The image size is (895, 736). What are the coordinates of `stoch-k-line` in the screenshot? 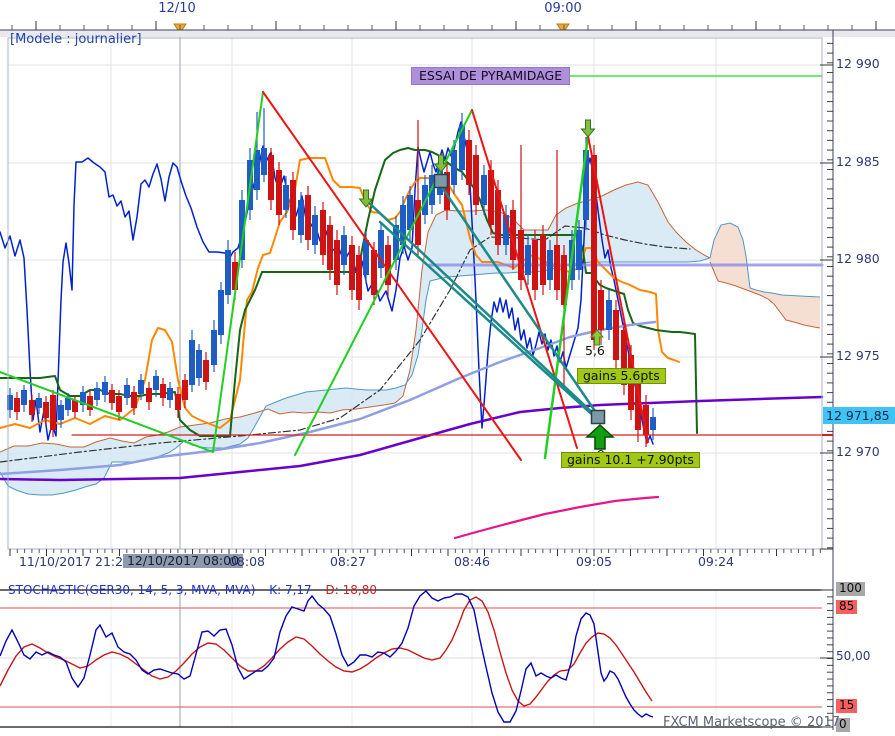 It's located at (327, 656).